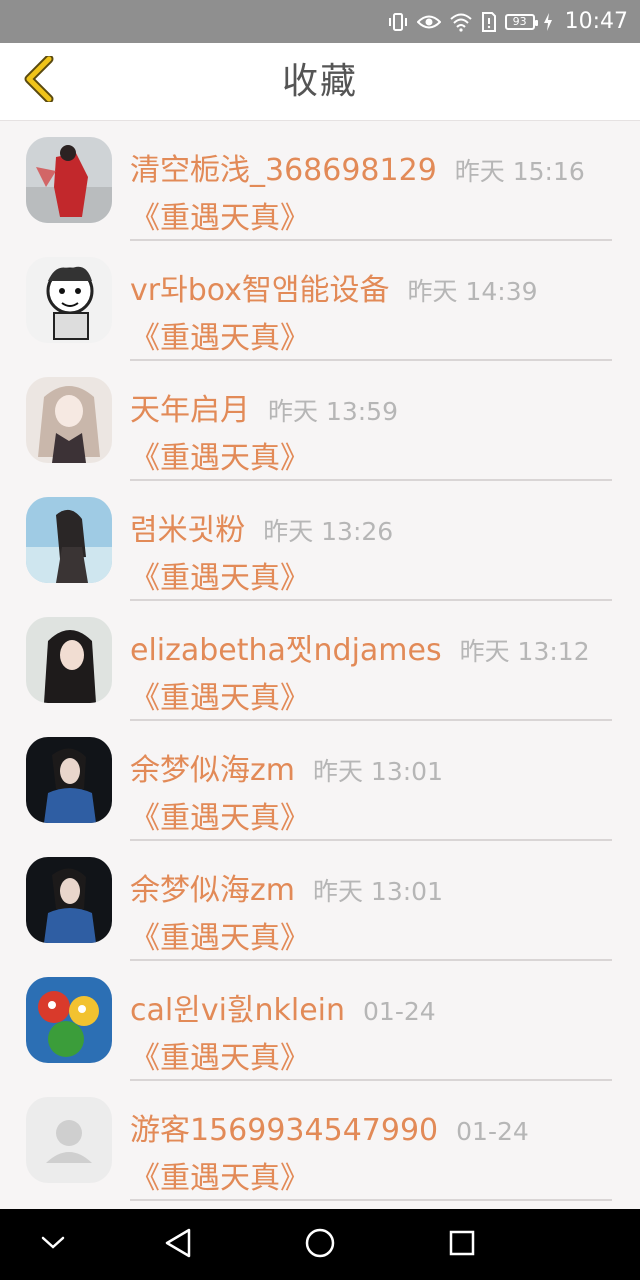 Image resolution: width=640 pixels, height=1280 pixels. Describe the element at coordinates (283, 170) in the screenshot. I see `user-name: 清空栀浅_368698129` at that location.